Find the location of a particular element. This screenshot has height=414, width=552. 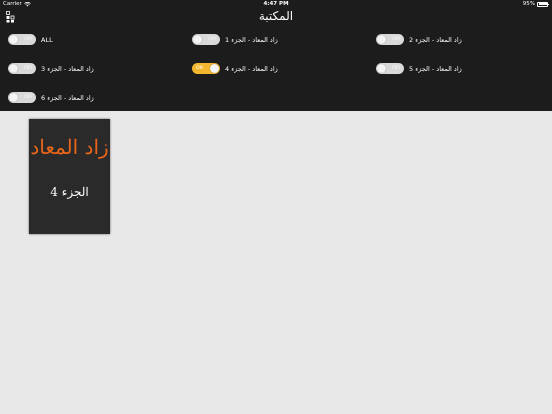

toggle-part-1: OFF is located at coordinates (206, 39).